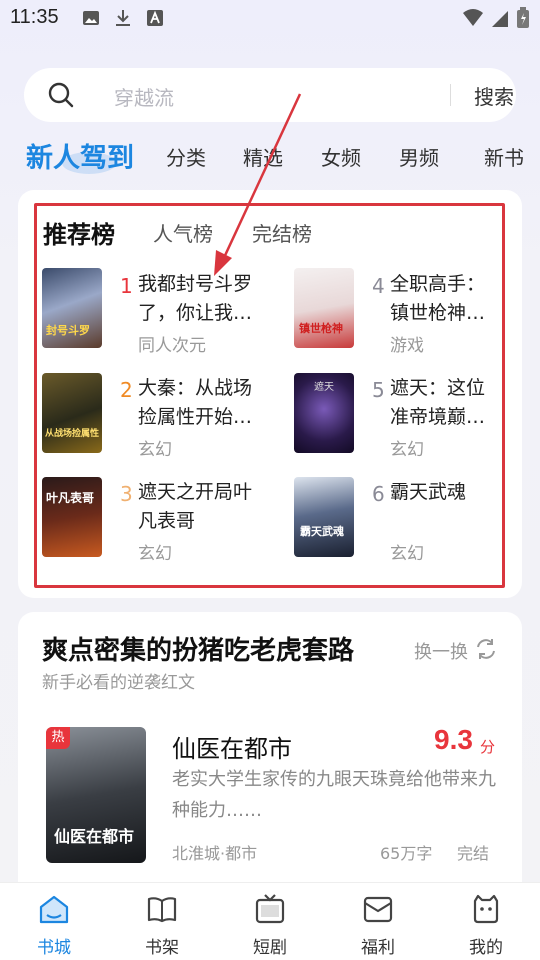 The width and height of the screenshot is (540, 960). Describe the element at coordinates (123, 18) in the screenshot. I see `download-icon` at that location.